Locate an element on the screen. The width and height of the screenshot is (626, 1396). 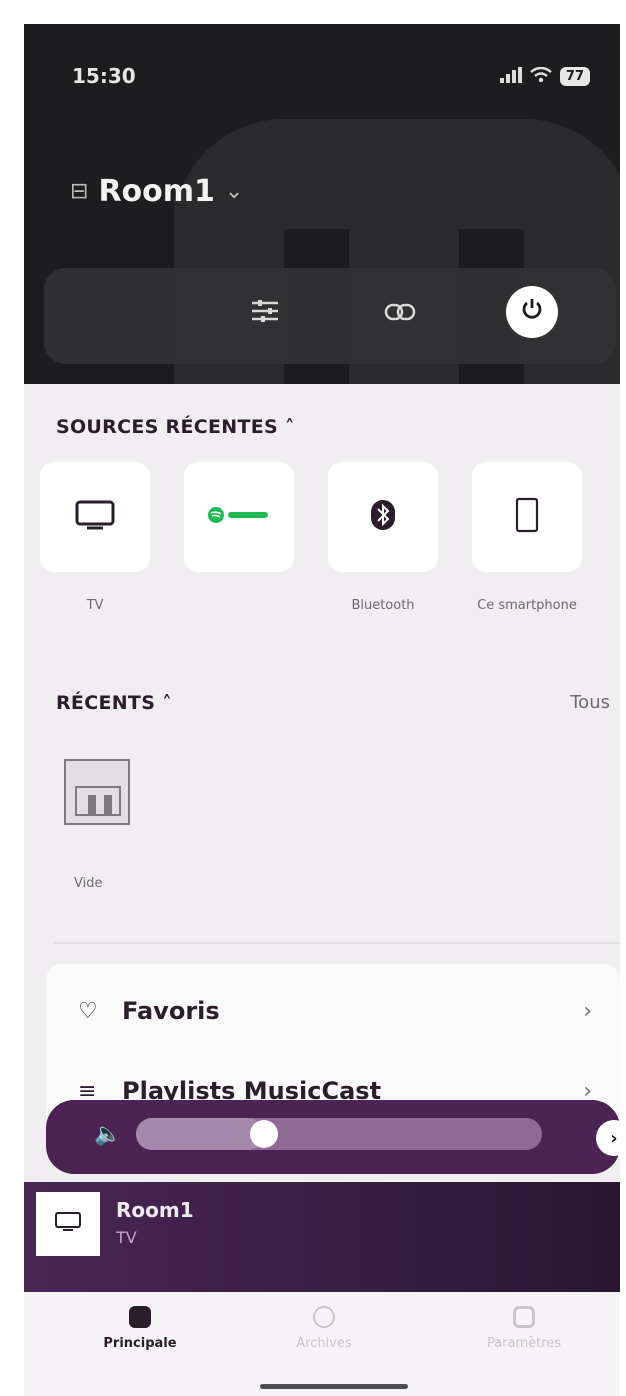
battery-indicator: 77 is located at coordinates (574, 76).